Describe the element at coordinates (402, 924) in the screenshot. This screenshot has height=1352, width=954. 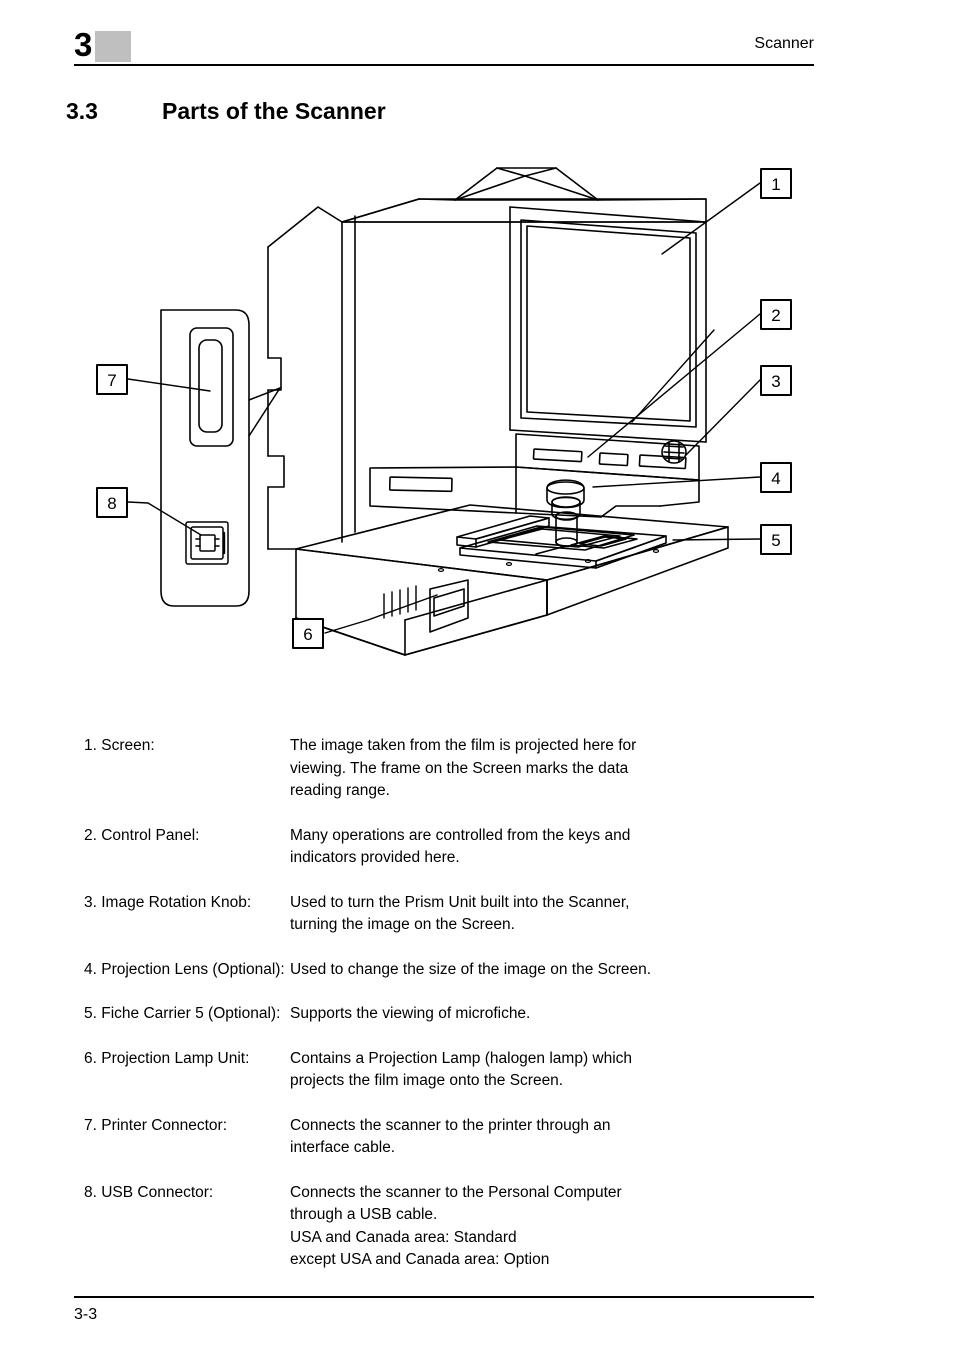
I see `desc-line: turning the image on the Screen.` at that location.